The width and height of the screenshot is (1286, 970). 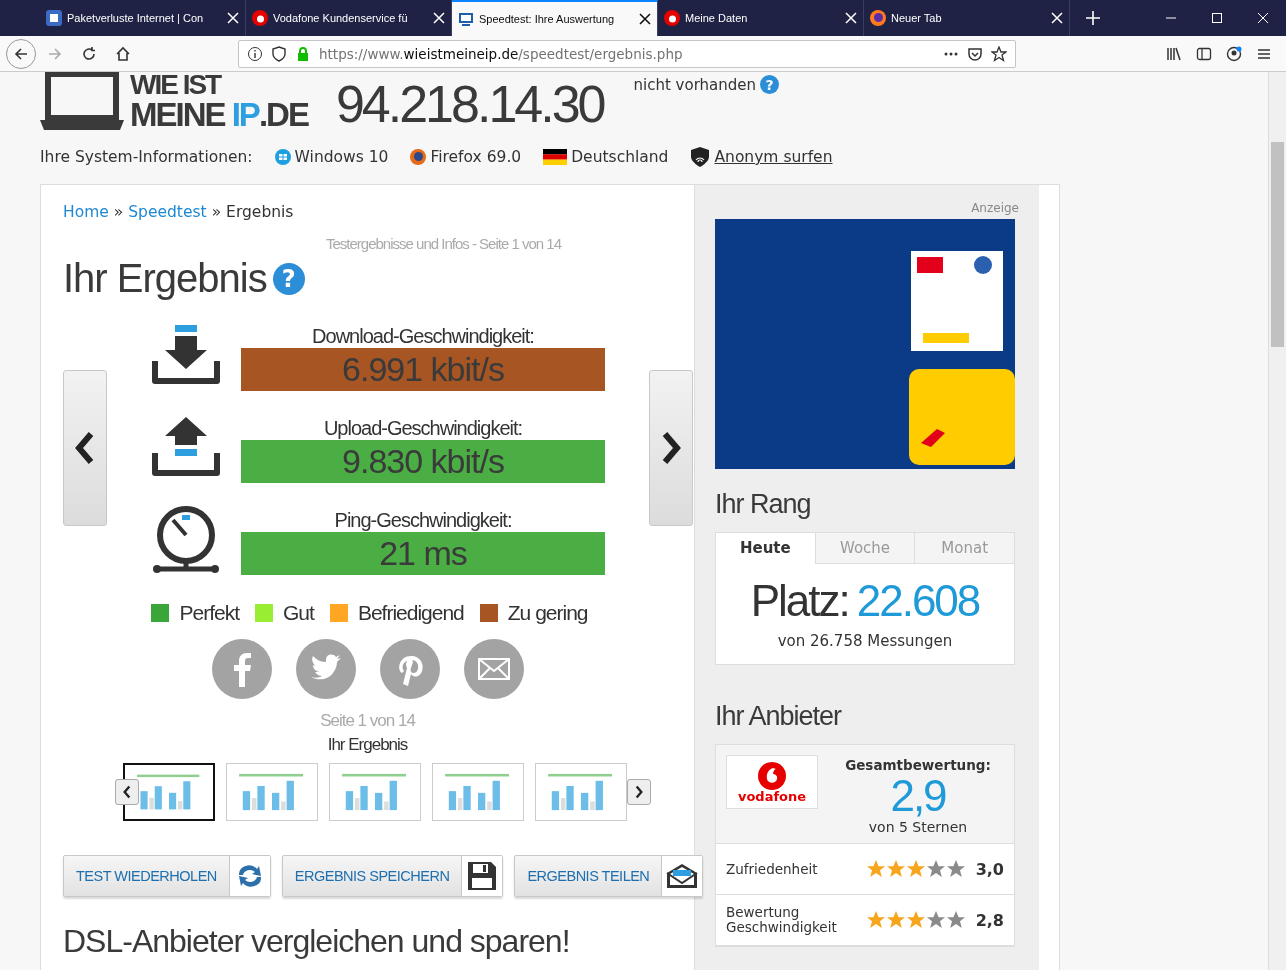 I want to click on monitor-icon, so click(x=466, y=19).